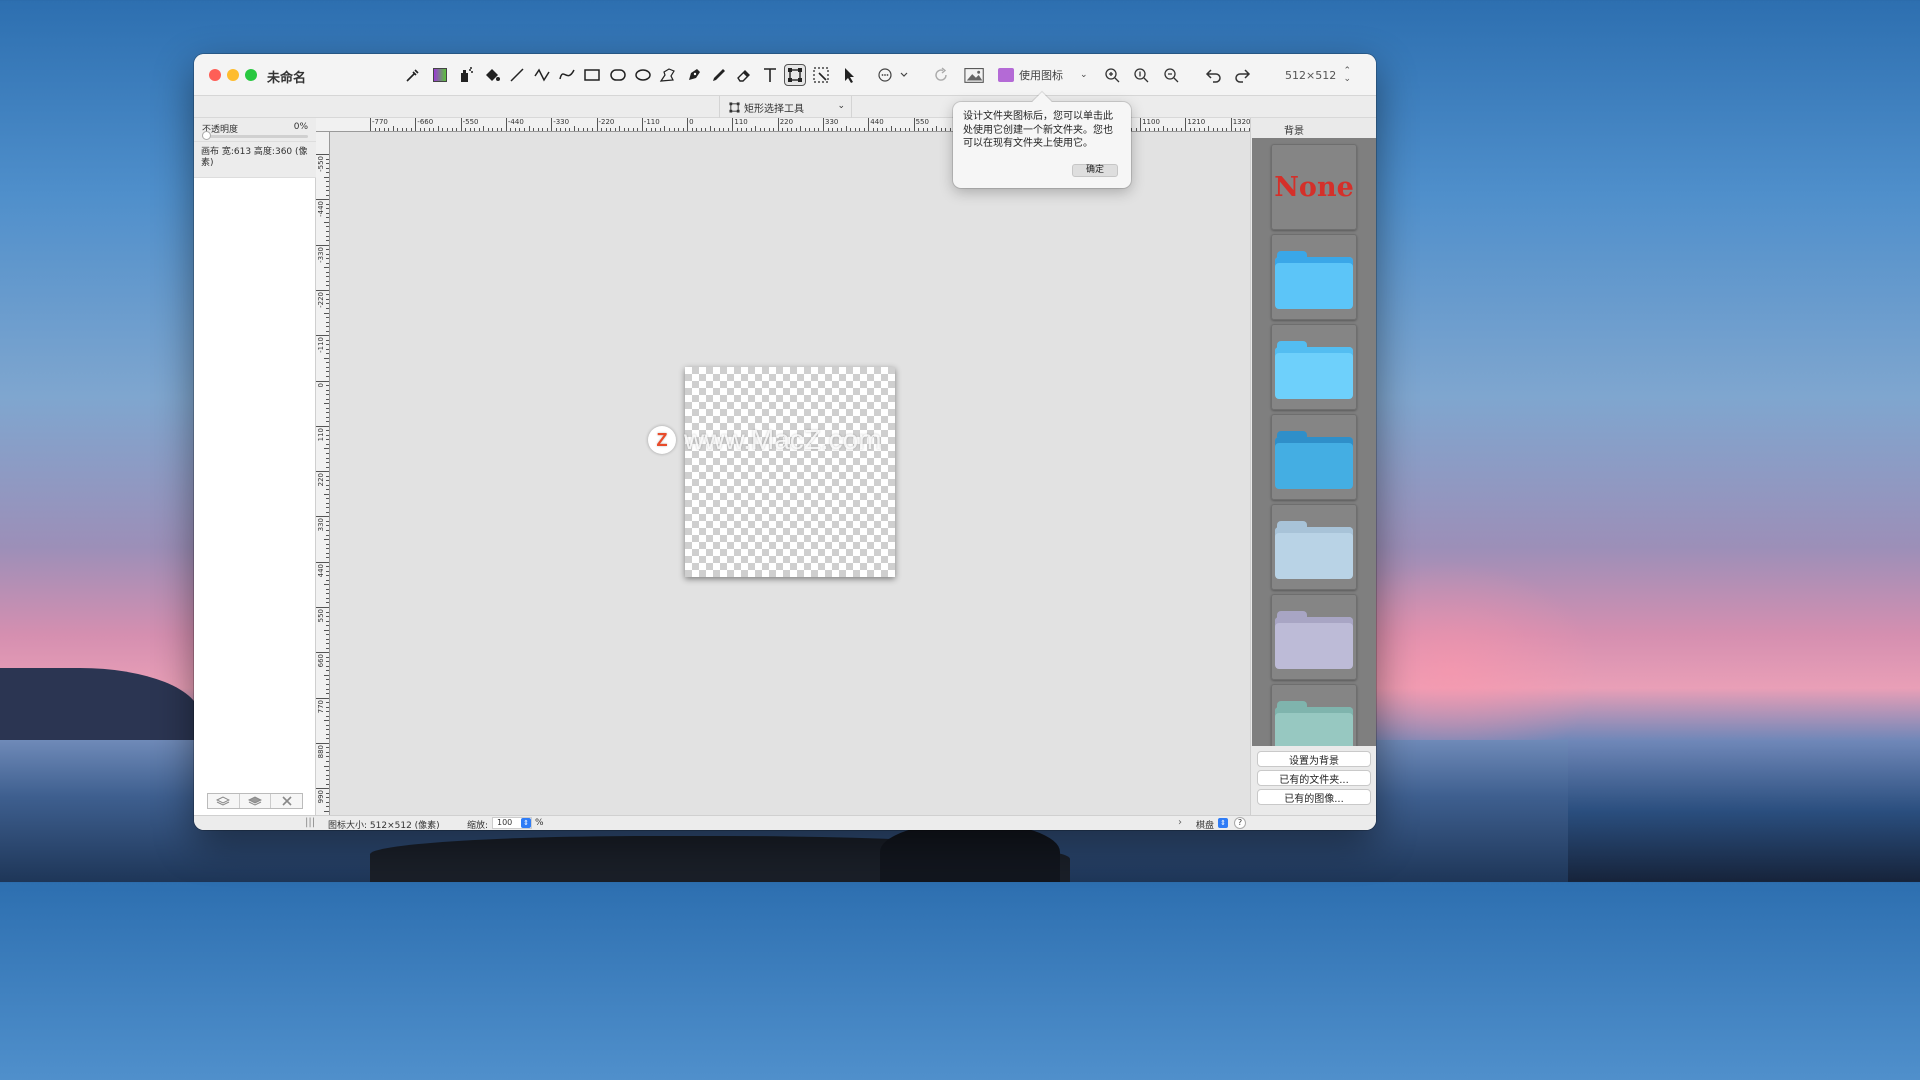 This screenshot has height=1080, width=1920. I want to click on rounded-rect-icon, so click(618, 75).